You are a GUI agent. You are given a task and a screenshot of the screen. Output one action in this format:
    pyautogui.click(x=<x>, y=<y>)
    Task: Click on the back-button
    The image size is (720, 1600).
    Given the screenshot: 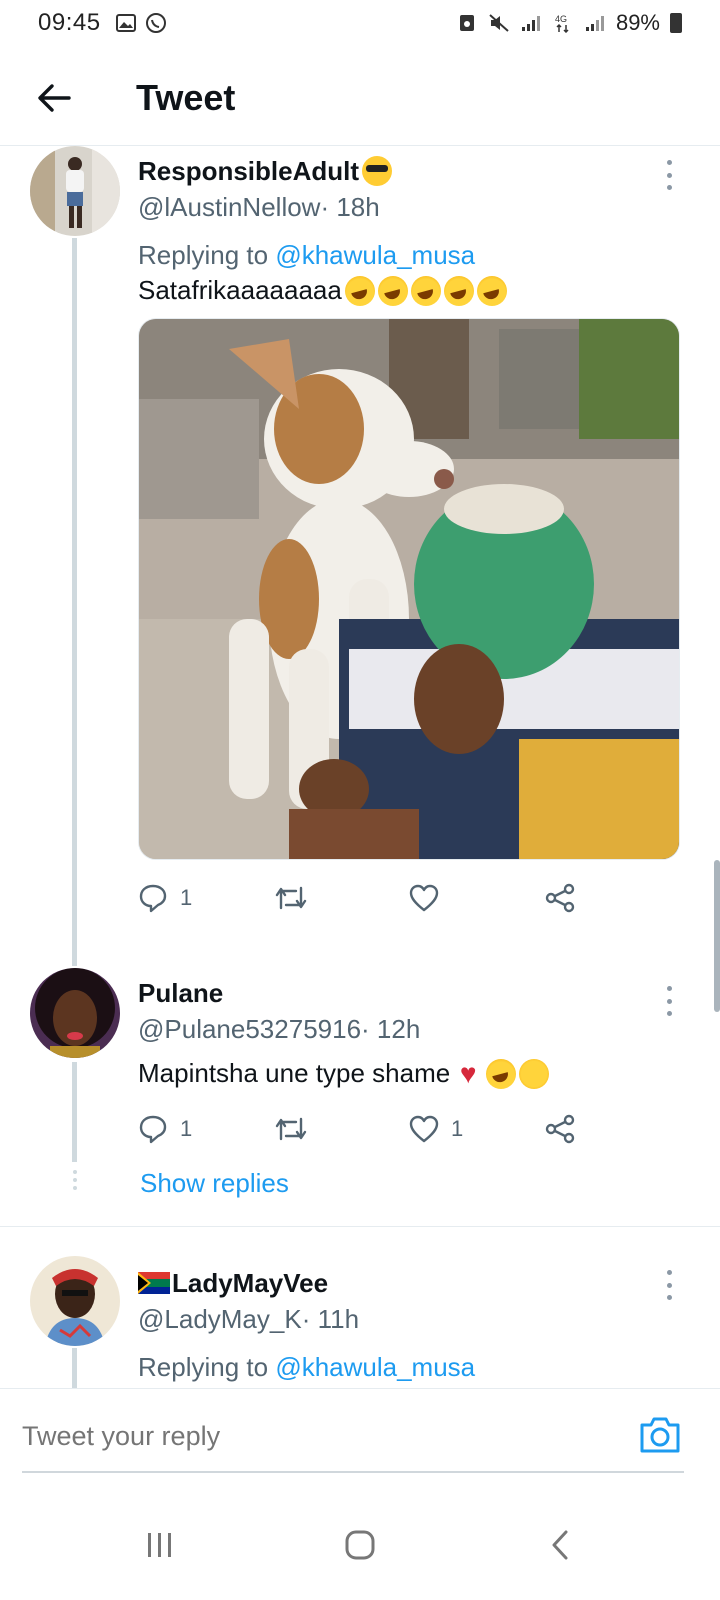 What is the action you would take?
    pyautogui.click(x=54, y=98)
    